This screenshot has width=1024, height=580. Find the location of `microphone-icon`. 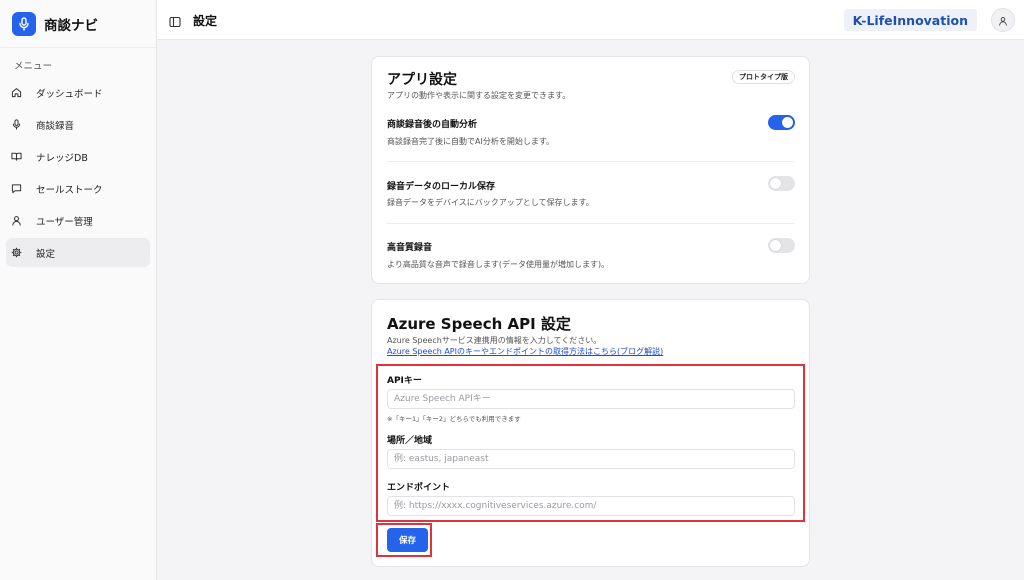

microphone-icon is located at coordinates (16, 125).